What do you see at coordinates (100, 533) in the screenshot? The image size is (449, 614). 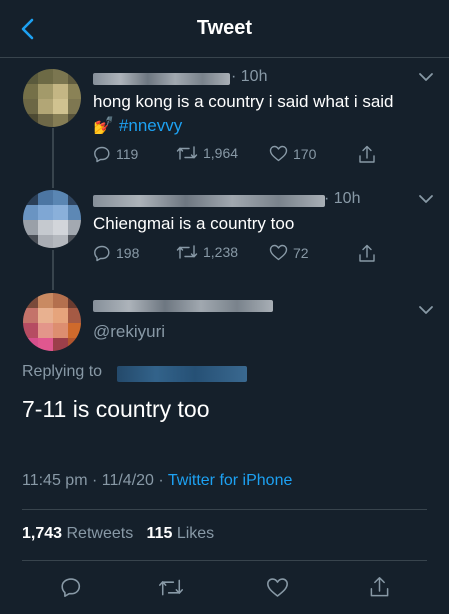 I see `retweets-label: Retweets` at bounding box center [100, 533].